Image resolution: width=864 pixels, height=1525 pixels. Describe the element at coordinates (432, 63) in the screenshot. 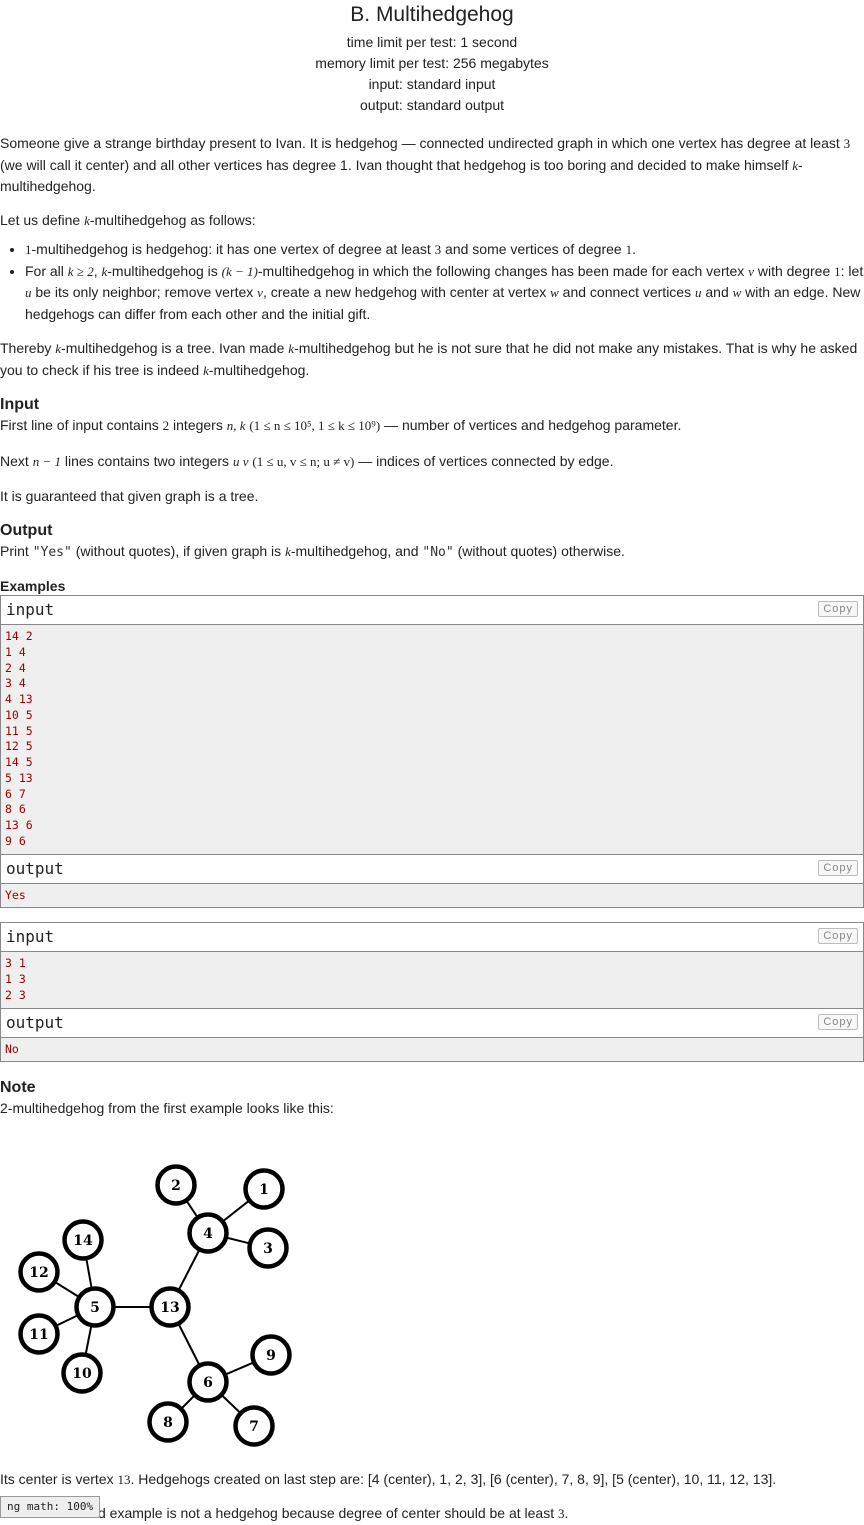

I see `memory-limit: memory limit per test: 256 megabytes` at that location.